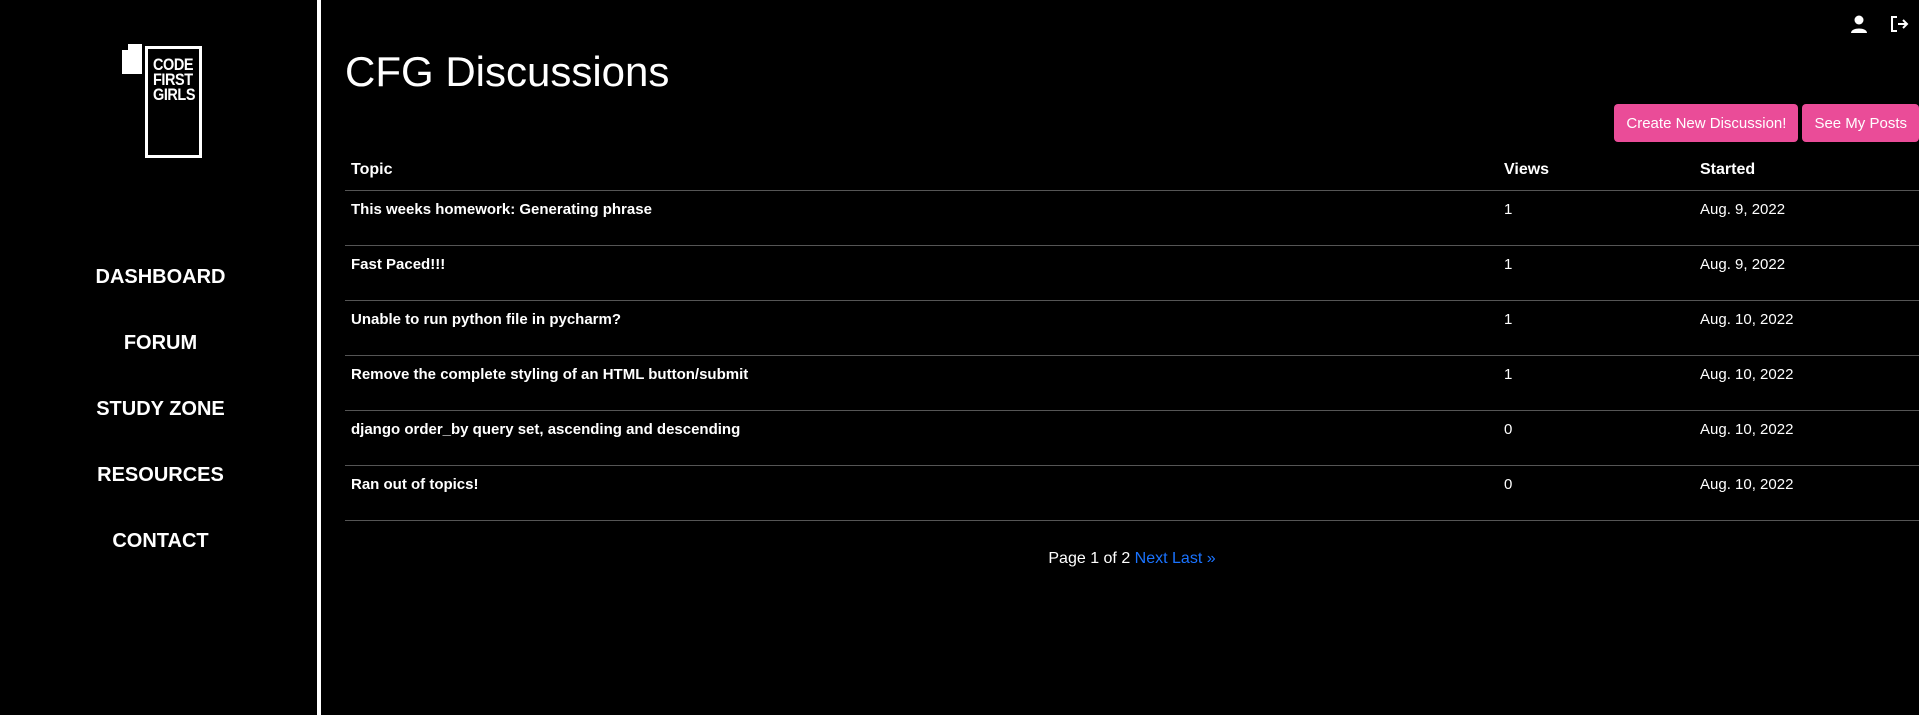 This screenshot has width=1919, height=715. What do you see at coordinates (174, 94) in the screenshot?
I see `logo-word: GIRLS` at bounding box center [174, 94].